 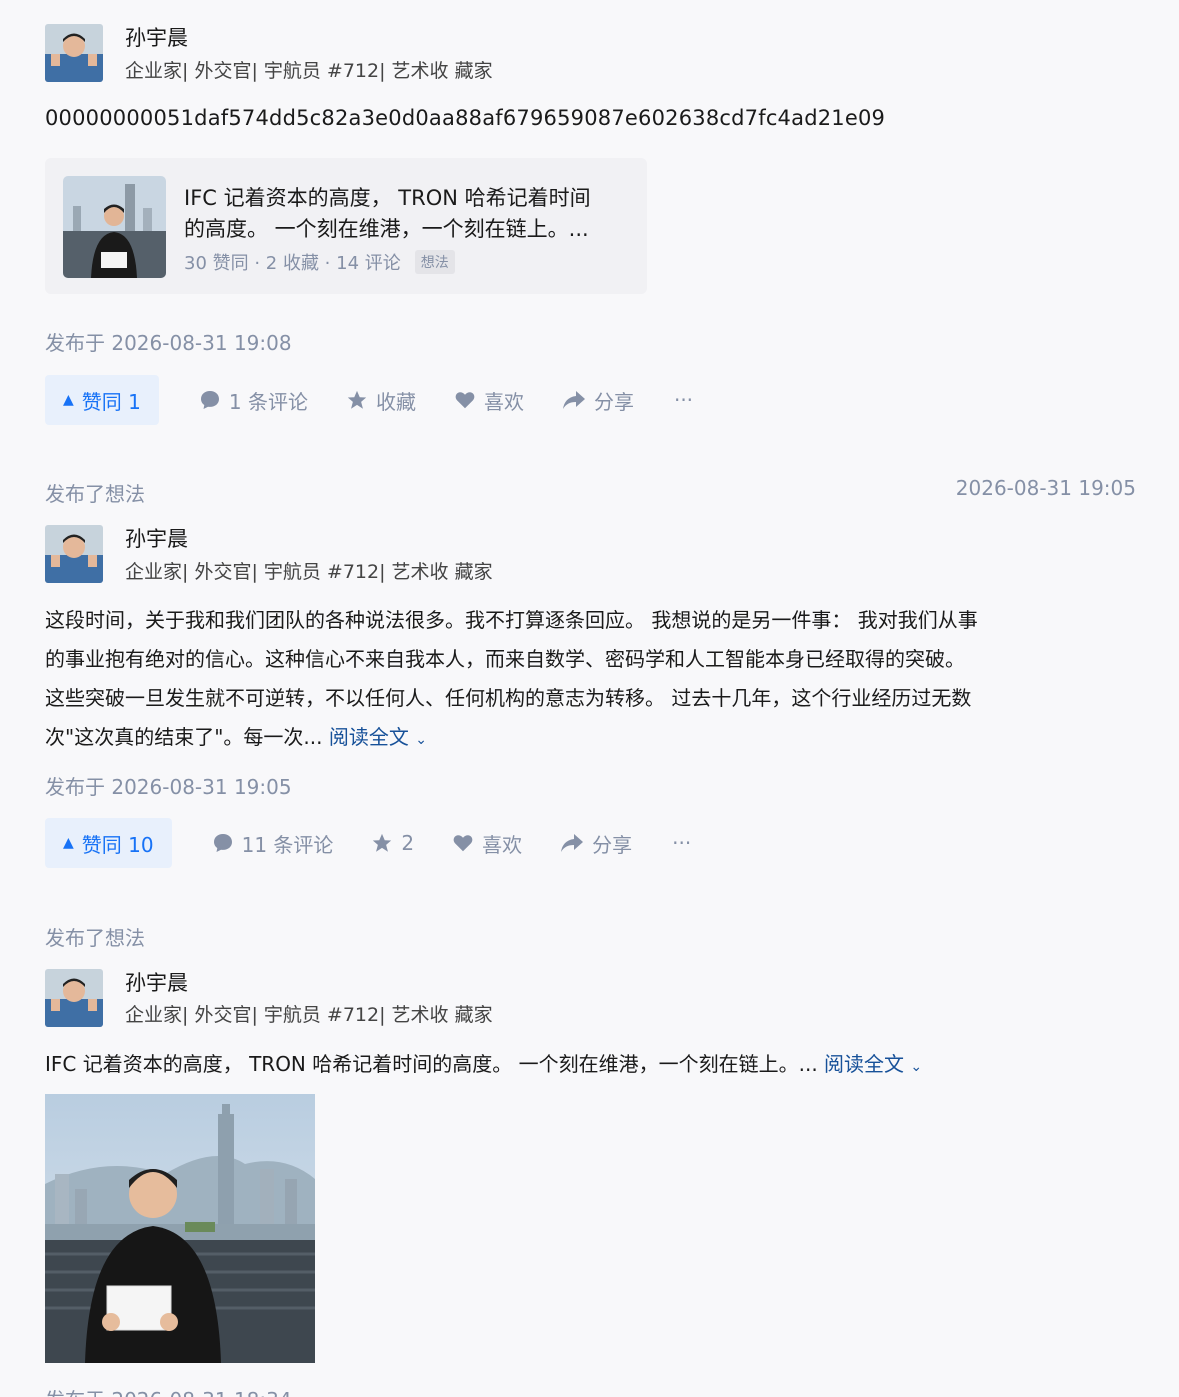 What do you see at coordinates (117, 844) in the screenshot?
I see `upvote-label: 赞同 10` at bounding box center [117, 844].